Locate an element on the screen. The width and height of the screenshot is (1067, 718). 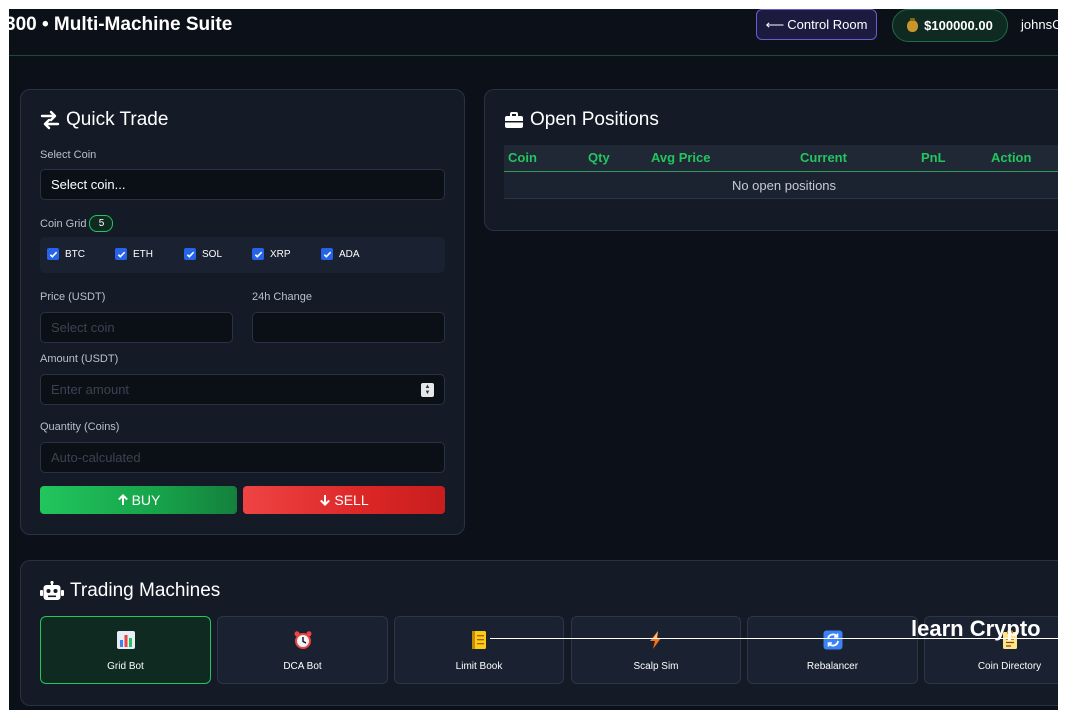
buy-button: BUY is located at coordinates (138, 500).